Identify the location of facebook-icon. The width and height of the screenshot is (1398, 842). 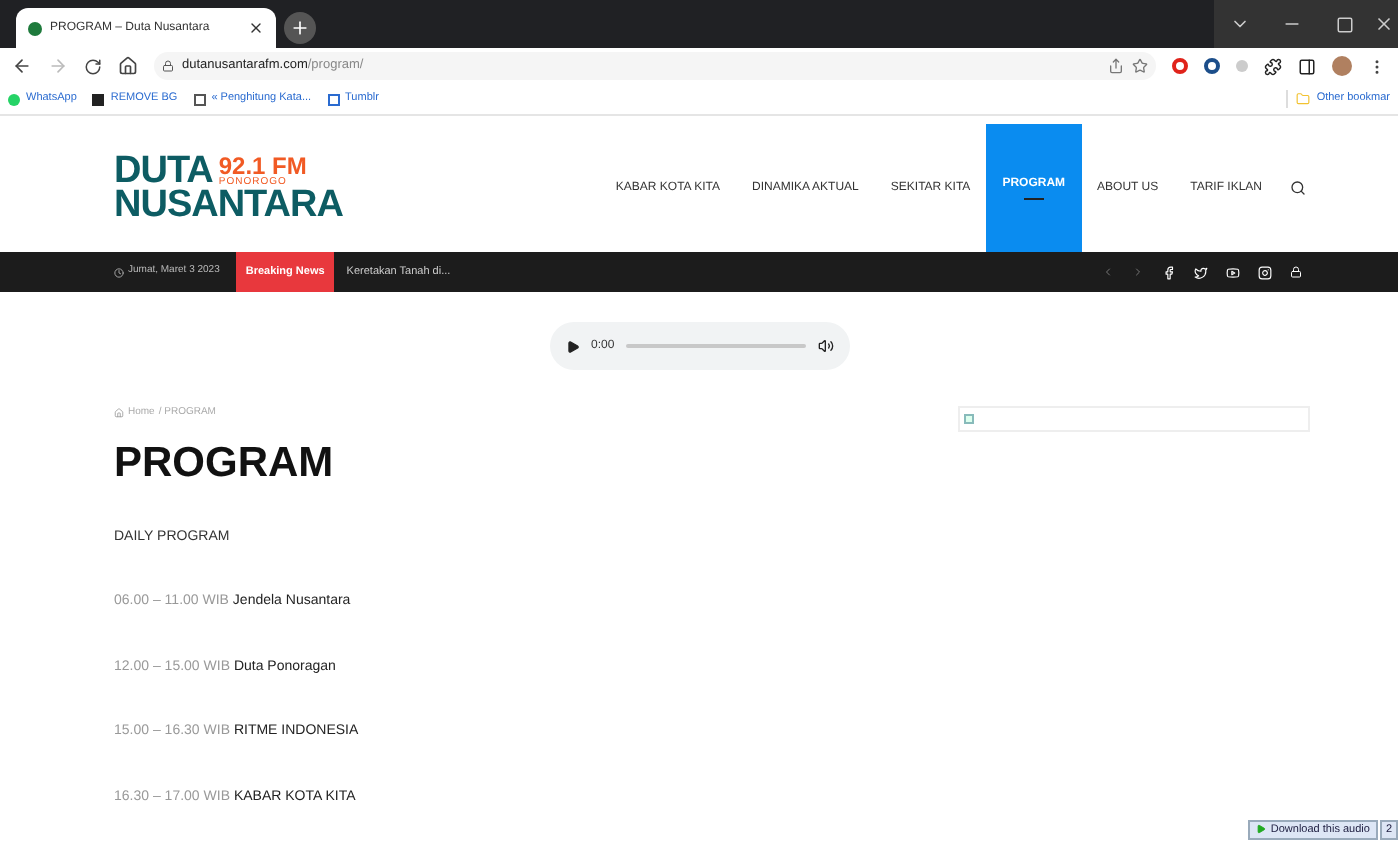
(1169, 272).